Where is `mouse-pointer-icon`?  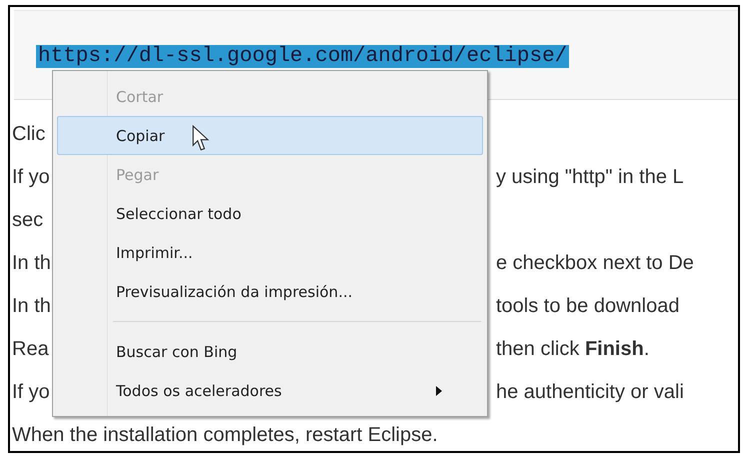
mouse-pointer-icon is located at coordinates (201, 138).